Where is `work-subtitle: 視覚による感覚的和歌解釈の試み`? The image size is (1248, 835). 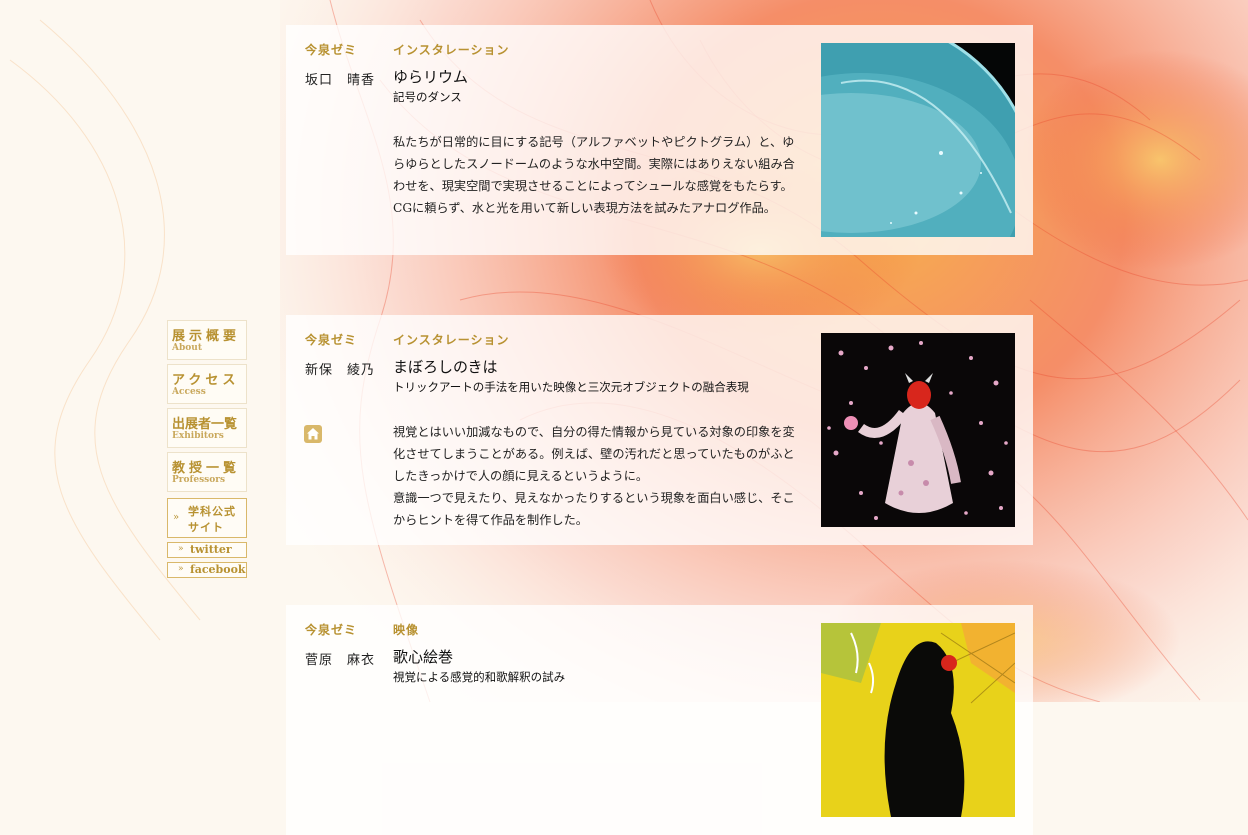 work-subtitle: 視覚による感覚的和歌解釈の試み is located at coordinates (479, 677).